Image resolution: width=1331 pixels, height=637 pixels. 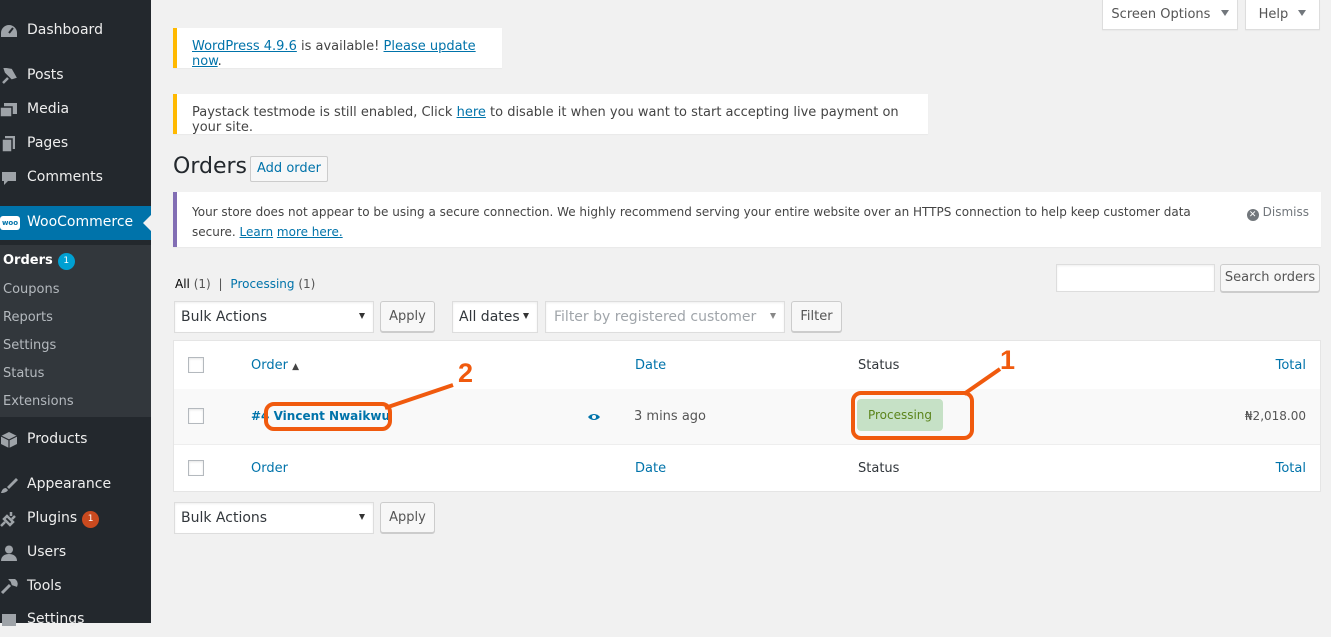 I want to click on annotation-box-customer, so click(x=328, y=416).